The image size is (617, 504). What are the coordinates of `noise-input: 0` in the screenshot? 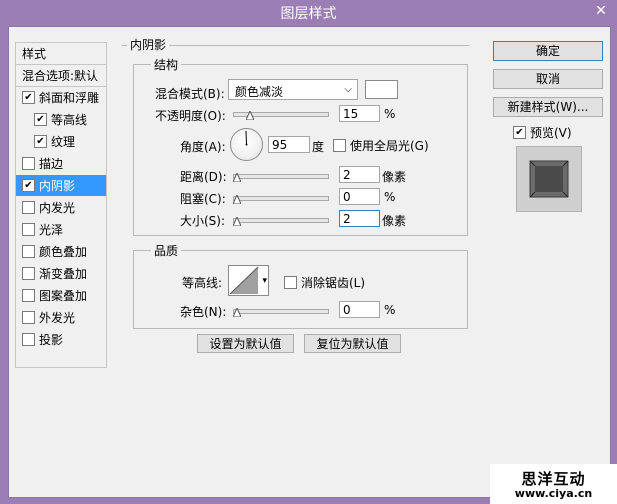 It's located at (359, 309).